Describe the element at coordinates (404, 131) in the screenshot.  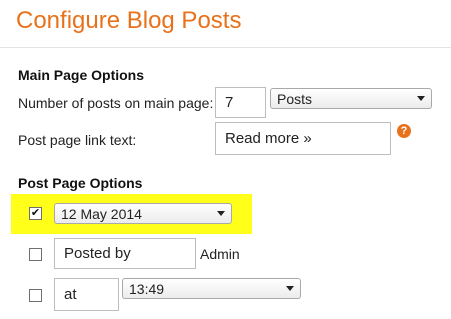
I see `help-icon: ?` at that location.